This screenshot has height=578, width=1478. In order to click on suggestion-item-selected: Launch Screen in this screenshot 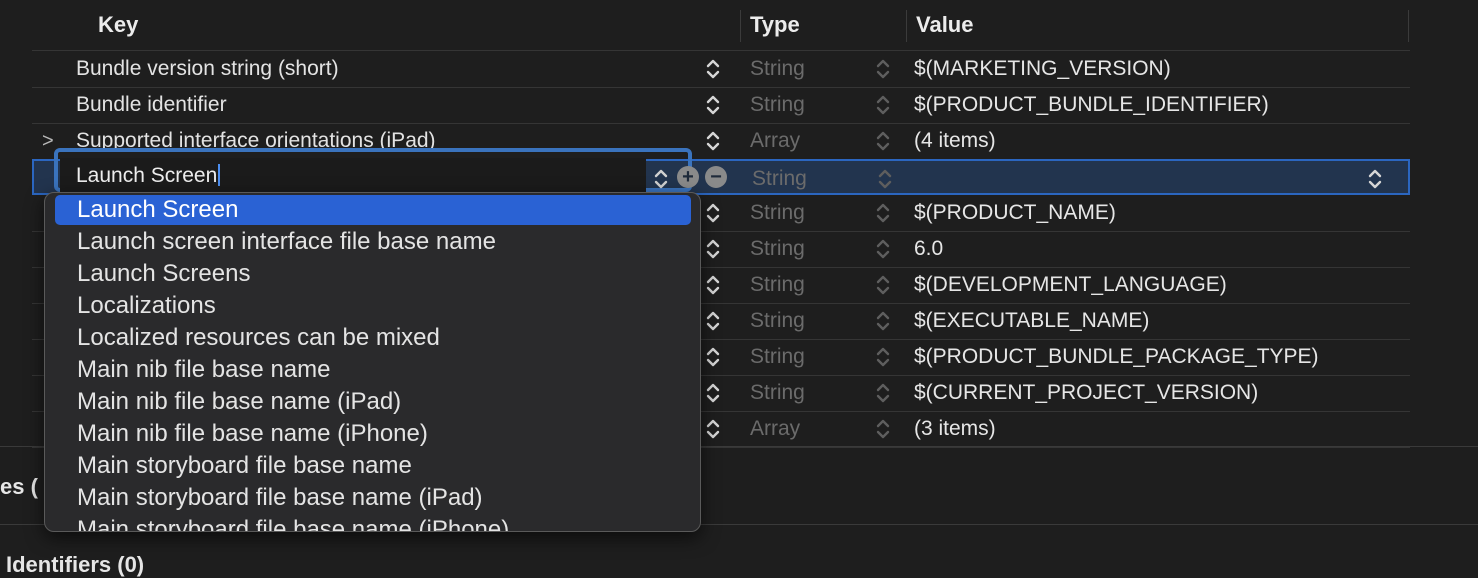, I will do `click(373, 210)`.